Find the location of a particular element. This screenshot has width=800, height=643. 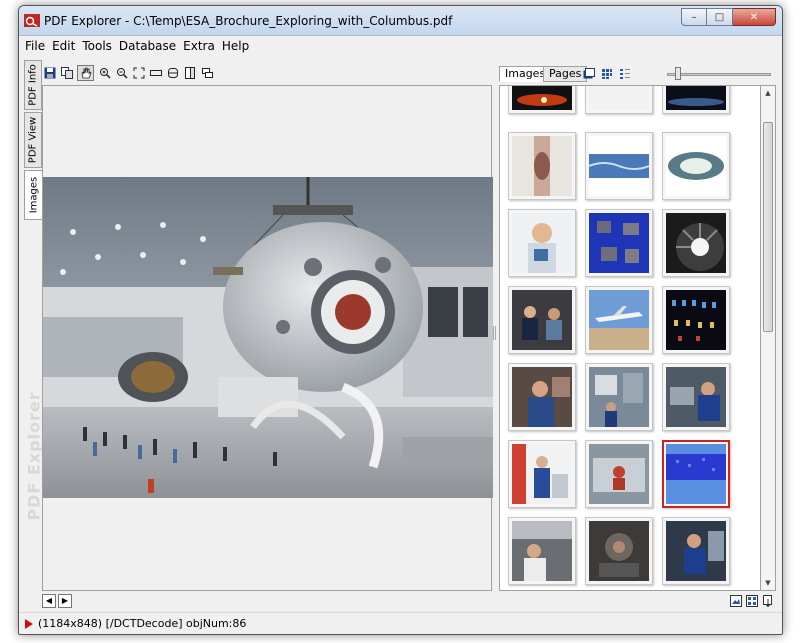

tab-pages: Pages is located at coordinates (565, 74).